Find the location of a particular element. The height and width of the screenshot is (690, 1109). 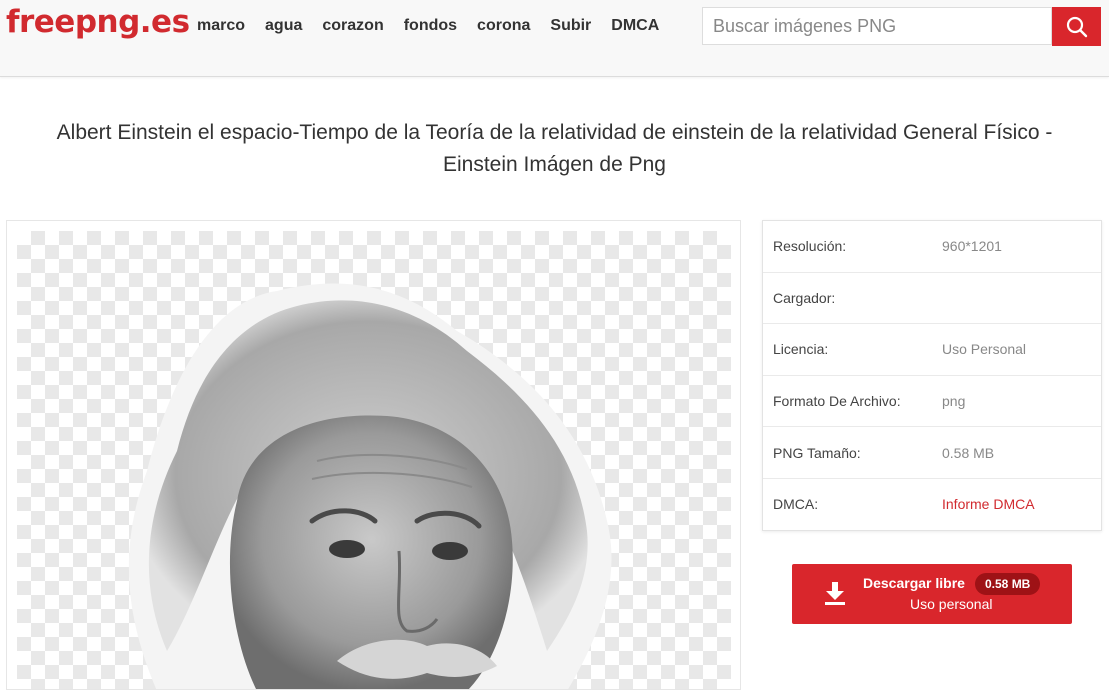

search-button is located at coordinates (1076, 26).